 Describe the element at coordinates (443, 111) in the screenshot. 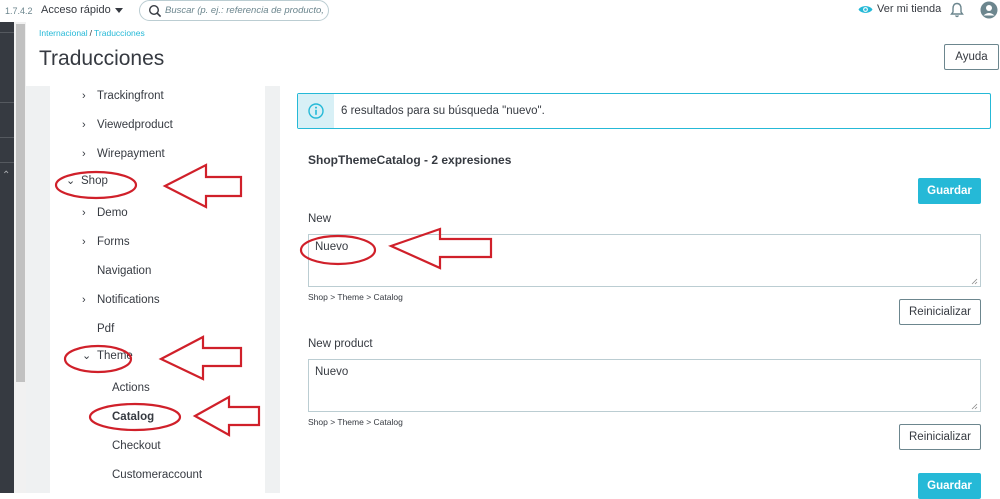

I see `alert-message: 6 resultados para su búsqueda "nuevo".` at that location.